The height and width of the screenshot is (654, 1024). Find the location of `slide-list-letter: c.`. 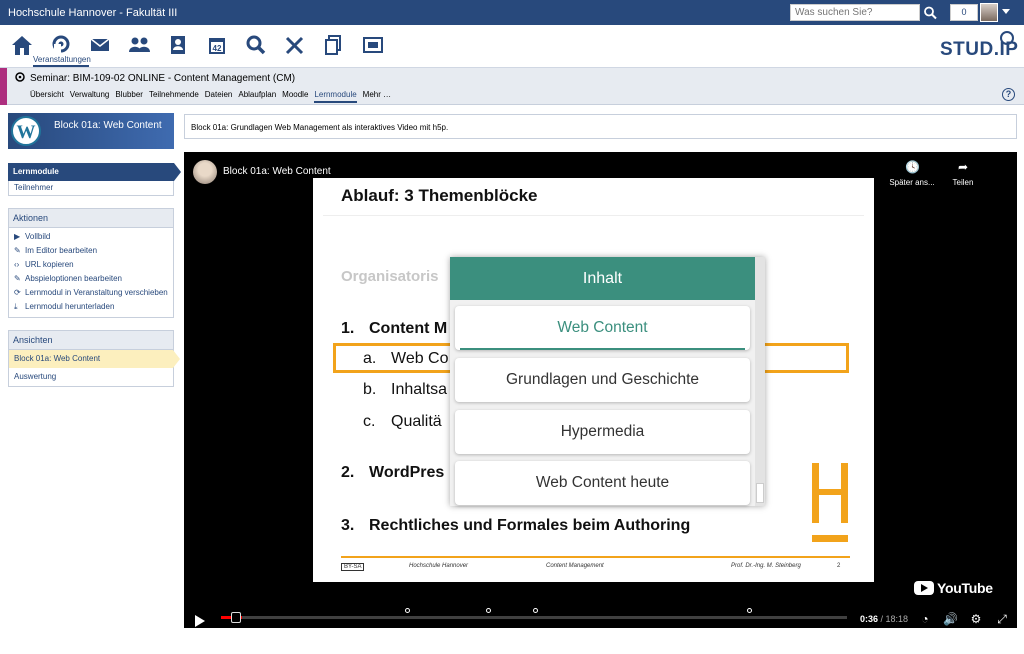

slide-list-letter: c. is located at coordinates (369, 421).